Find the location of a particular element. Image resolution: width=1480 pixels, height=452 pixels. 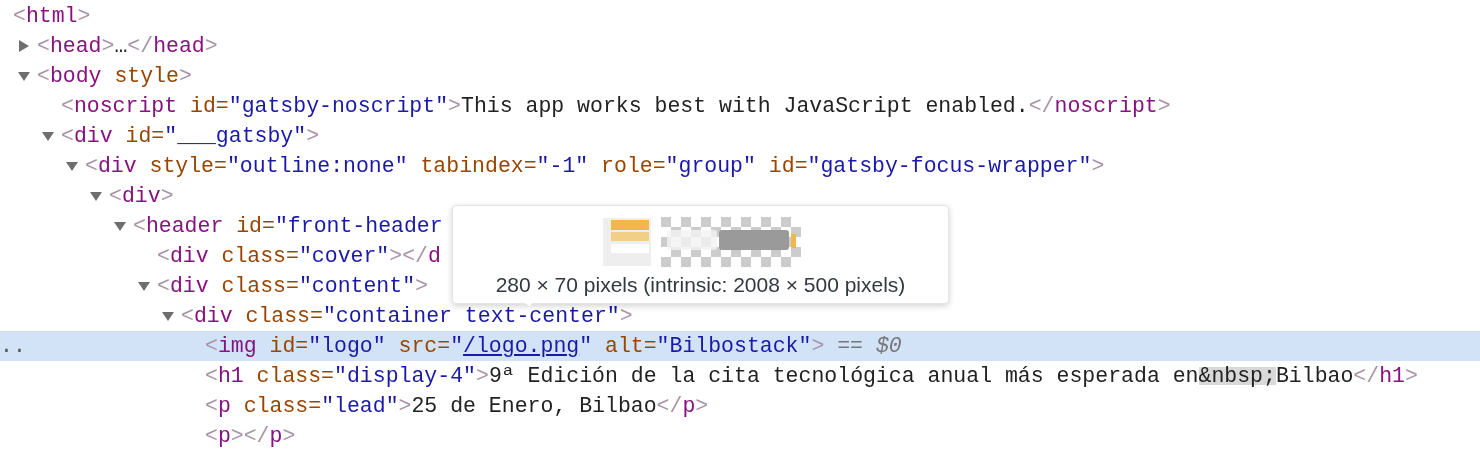

dom-tree-row: <div> is located at coordinates (87, 196).